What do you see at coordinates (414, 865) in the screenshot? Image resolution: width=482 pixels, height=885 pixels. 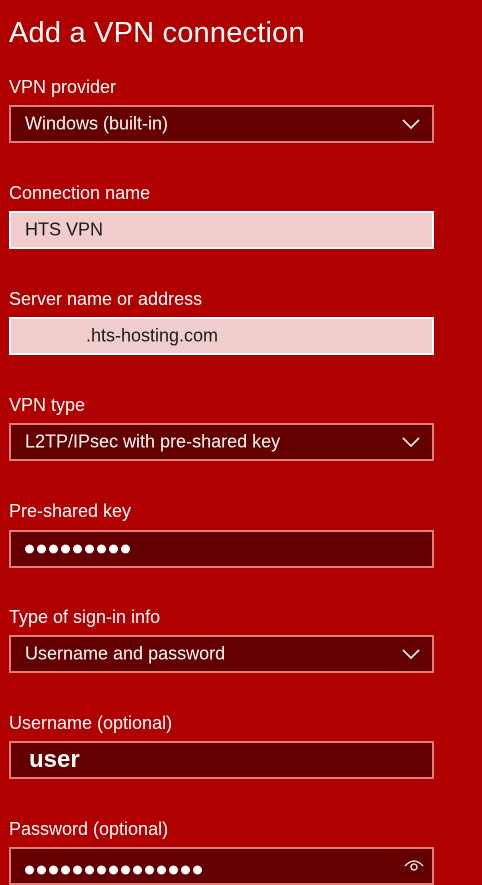 I see `eye-icon` at bounding box center [414, 865].